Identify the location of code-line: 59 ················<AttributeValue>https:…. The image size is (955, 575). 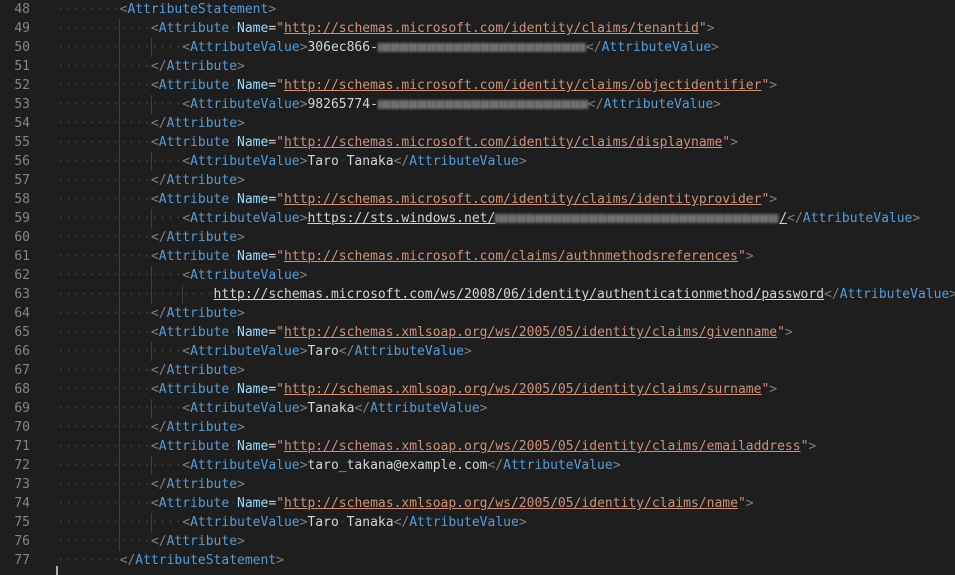
(477, 218).